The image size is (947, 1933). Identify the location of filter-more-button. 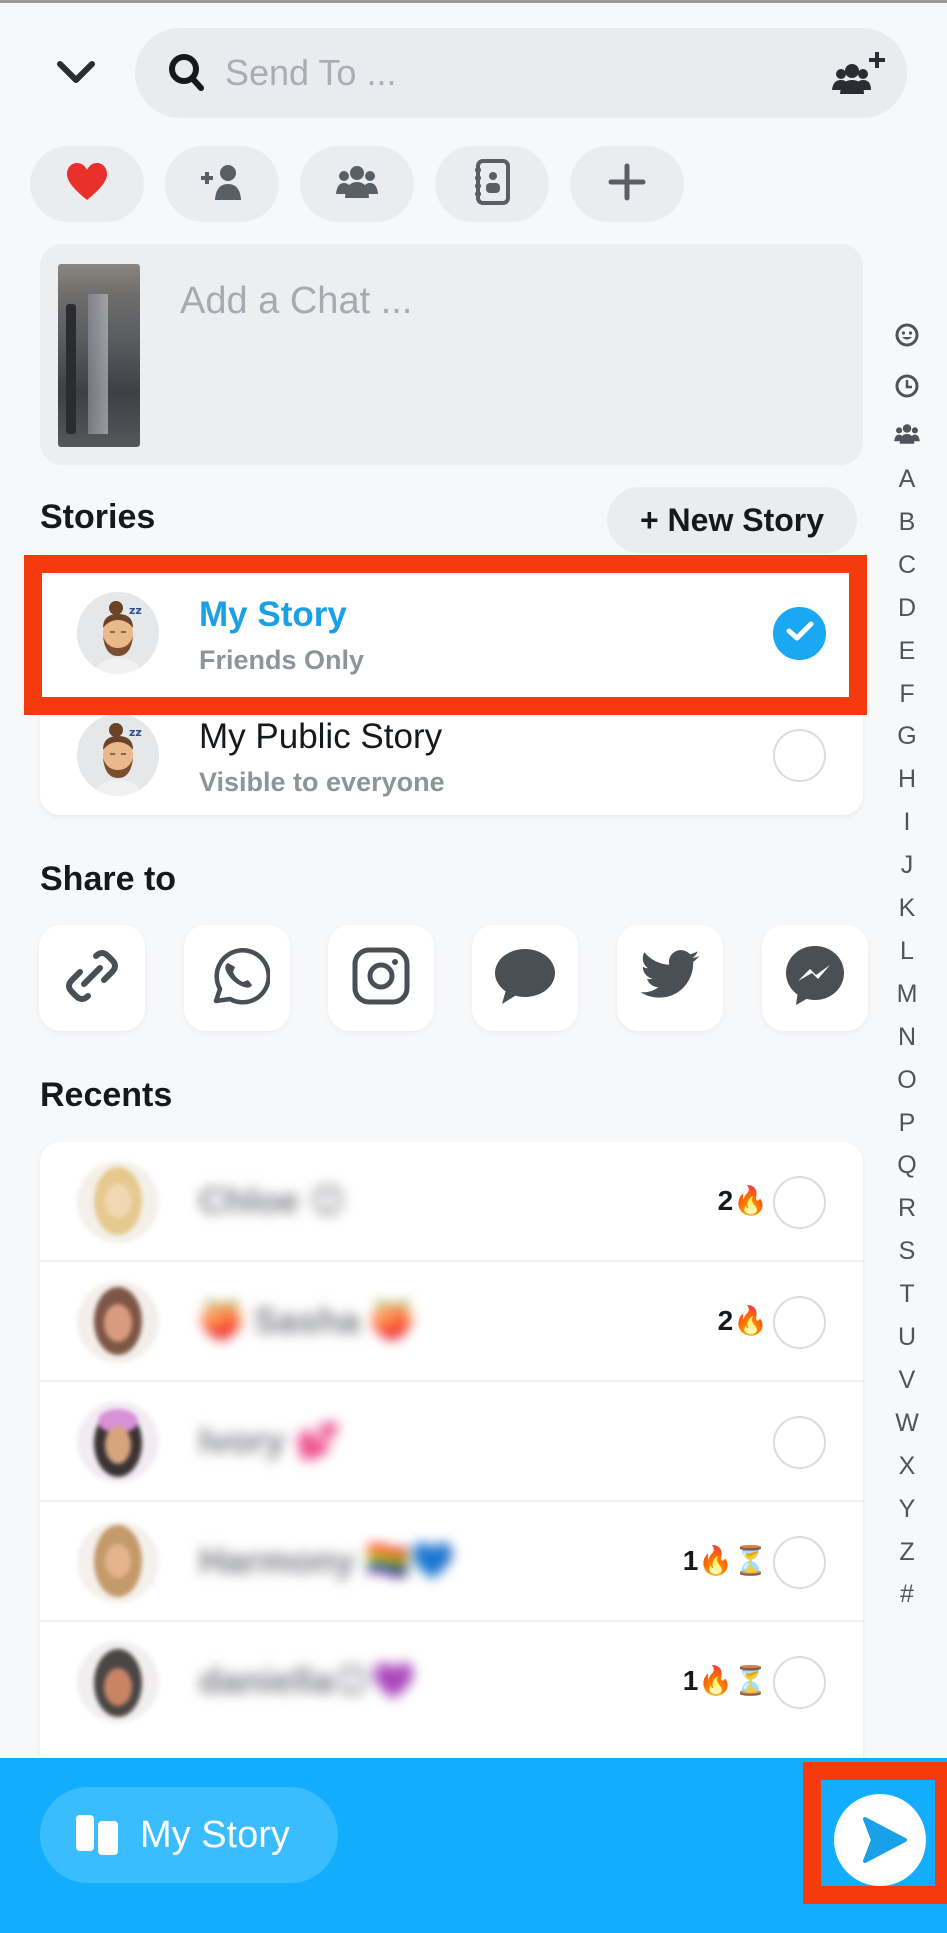
(627, 184).